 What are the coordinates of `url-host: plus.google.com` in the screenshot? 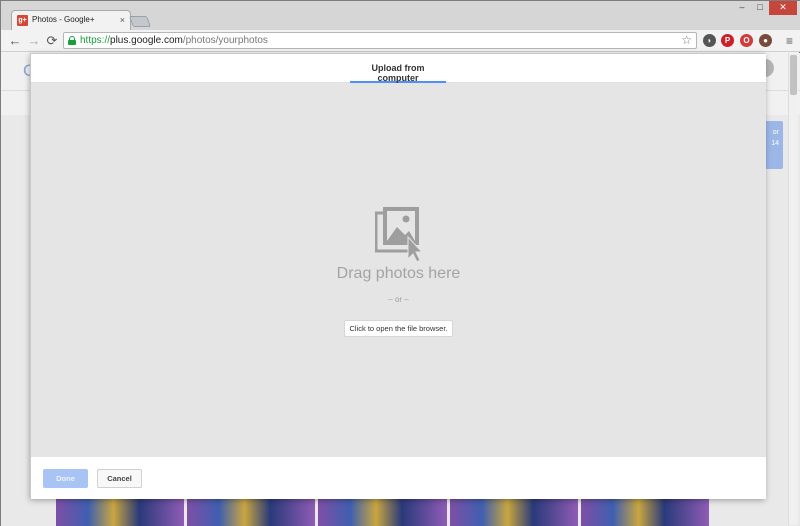 It's located at (146, 40).